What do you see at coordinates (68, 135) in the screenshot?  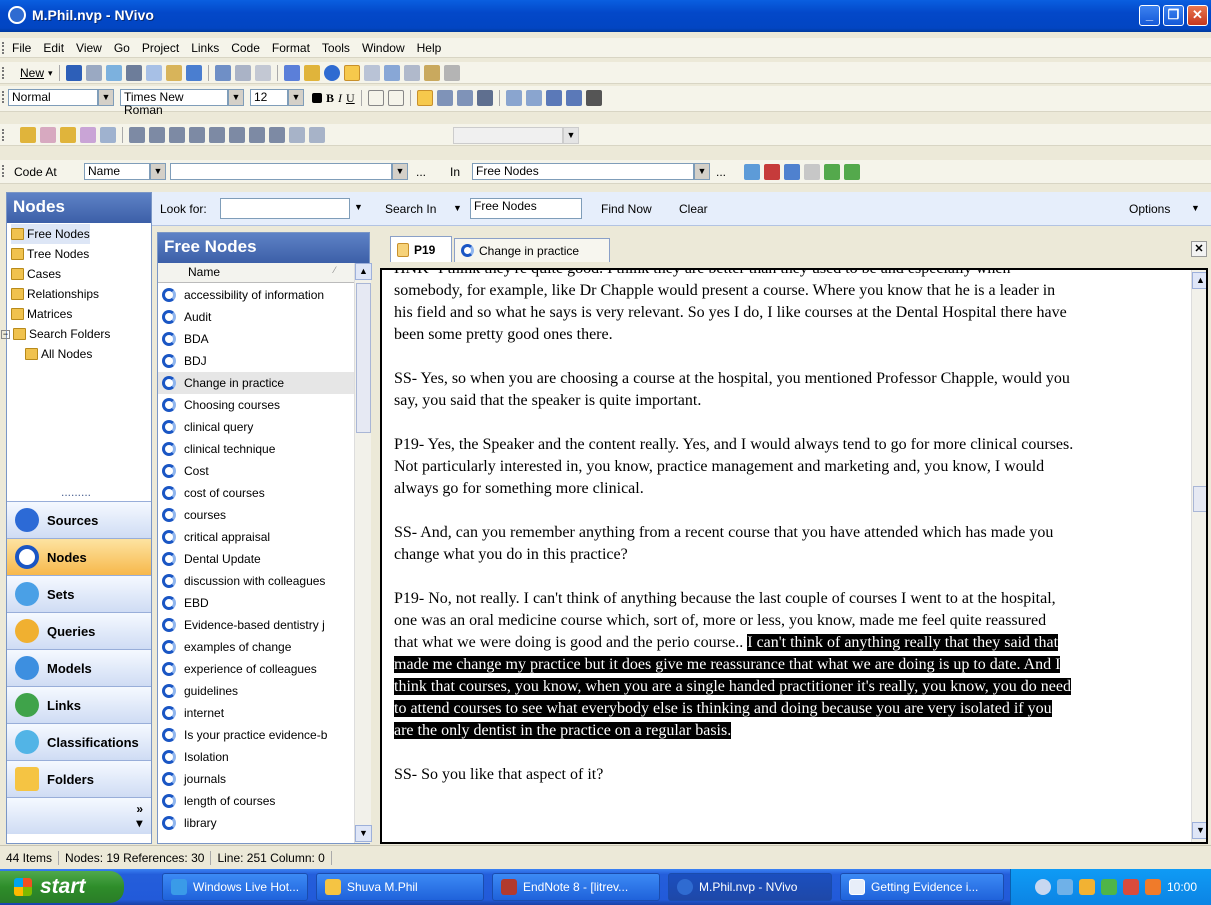 I see `annotation-icon` at bounding box center [68, 135].